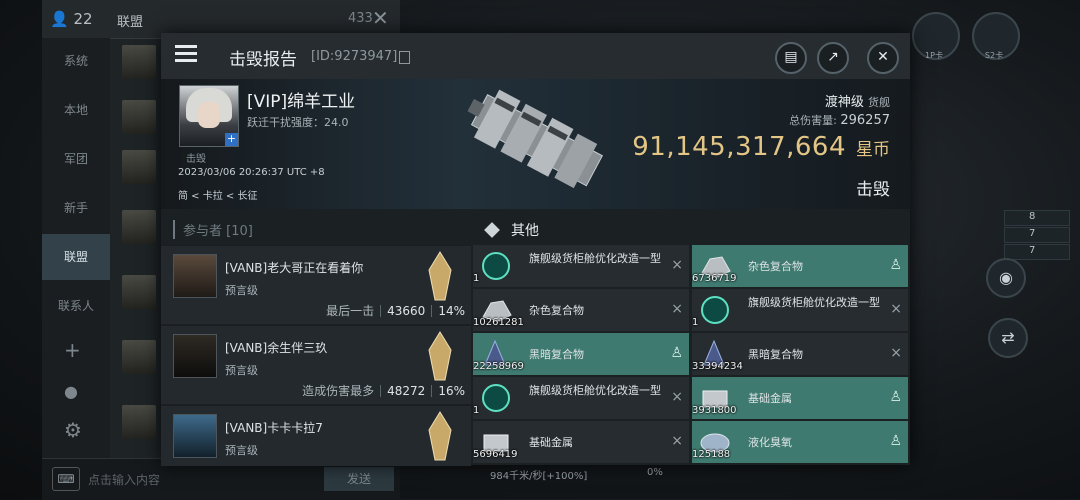  I want to click on freighter-ship-image, so click(535, 139).